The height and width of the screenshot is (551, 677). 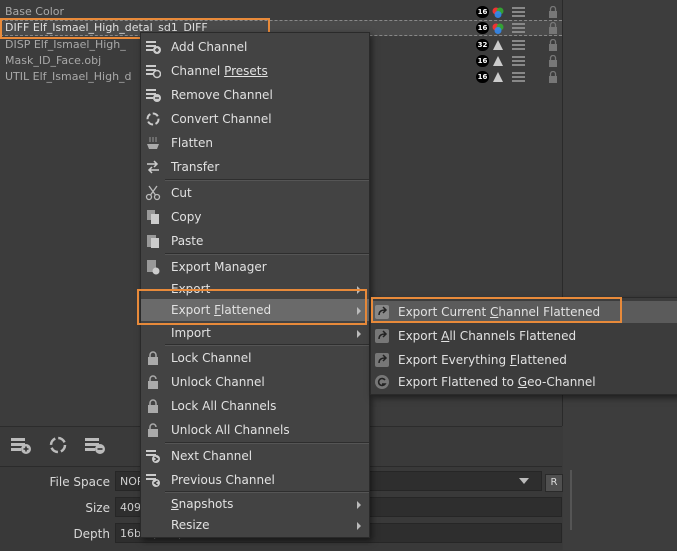 I want to click on file-space-label: File Space, so click(x=79, y=482).